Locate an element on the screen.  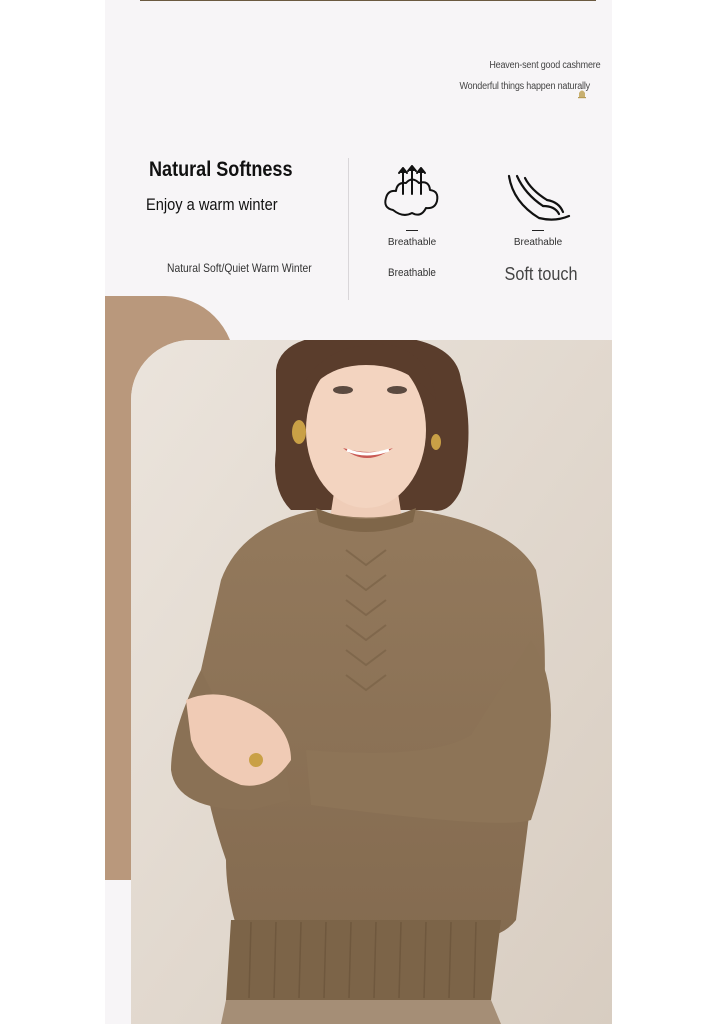
tagline-wonderful: Wonderful things happen naturally is located at coordinates (525, 86).